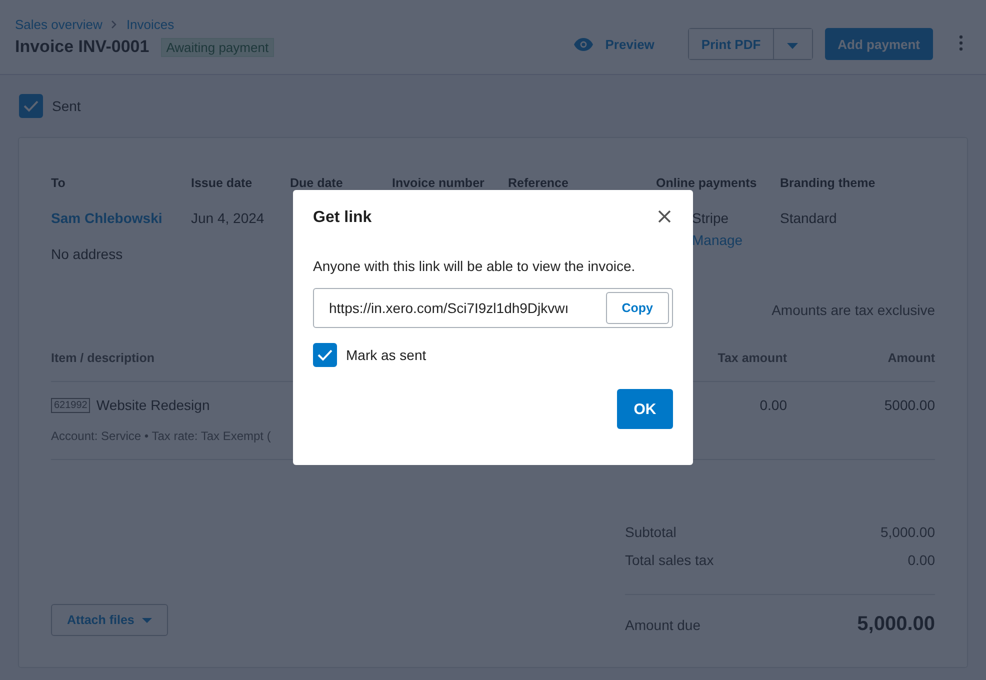 This screenshot has height=680, width=986. Describe the element at coordinates (808, 218) in the screenshot. I see `detail-value: Standard` at that location.